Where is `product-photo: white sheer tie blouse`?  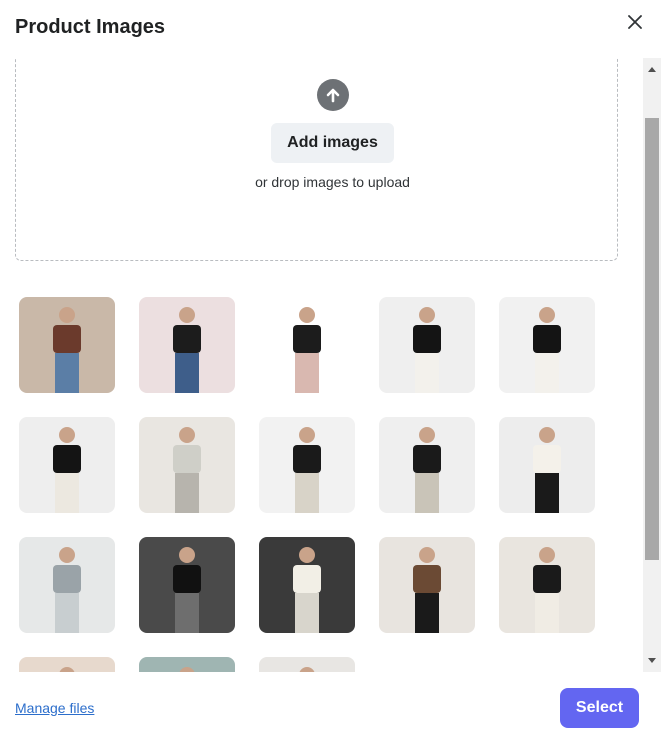
product-photo: white sheer tie blouse is located at coordinates (307, 585).